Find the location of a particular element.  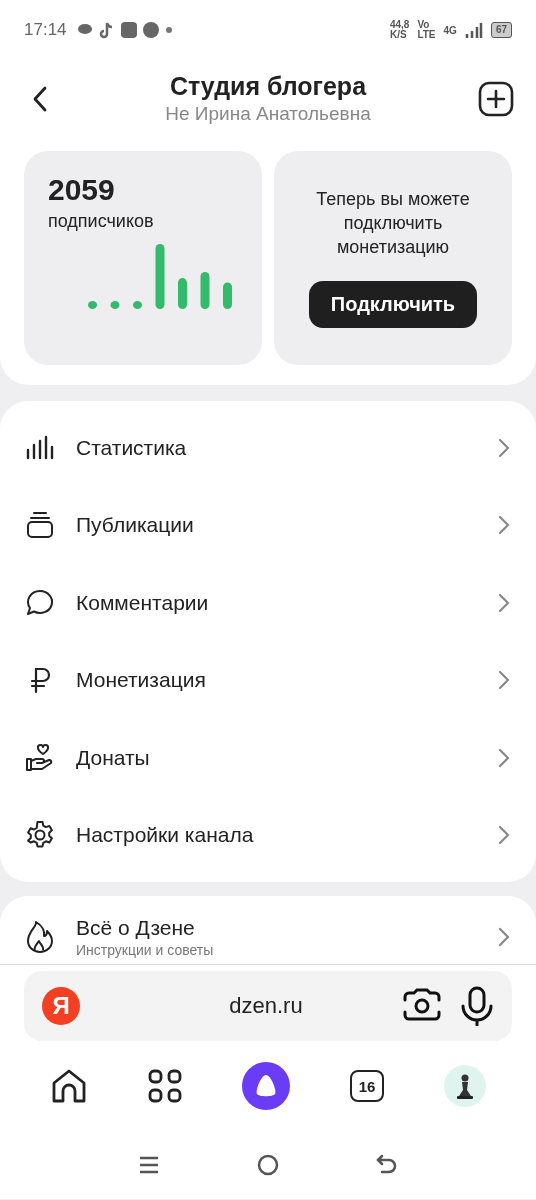

signal-icon is located at coordinates (473, 30).